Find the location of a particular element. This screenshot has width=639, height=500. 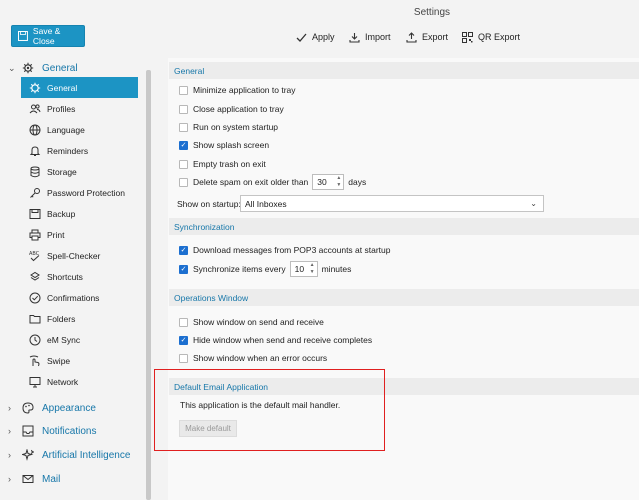

save-close-button: Save & Close is located at coordinates (48, 36).